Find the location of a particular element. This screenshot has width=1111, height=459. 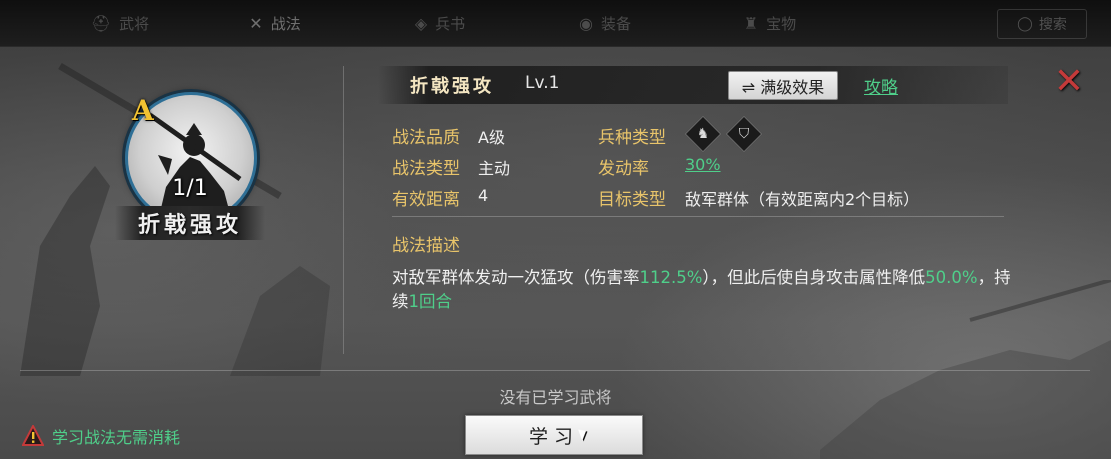

desc-text: ），但此后使自身攻击属性降低 is located at coordinates (814, 277).